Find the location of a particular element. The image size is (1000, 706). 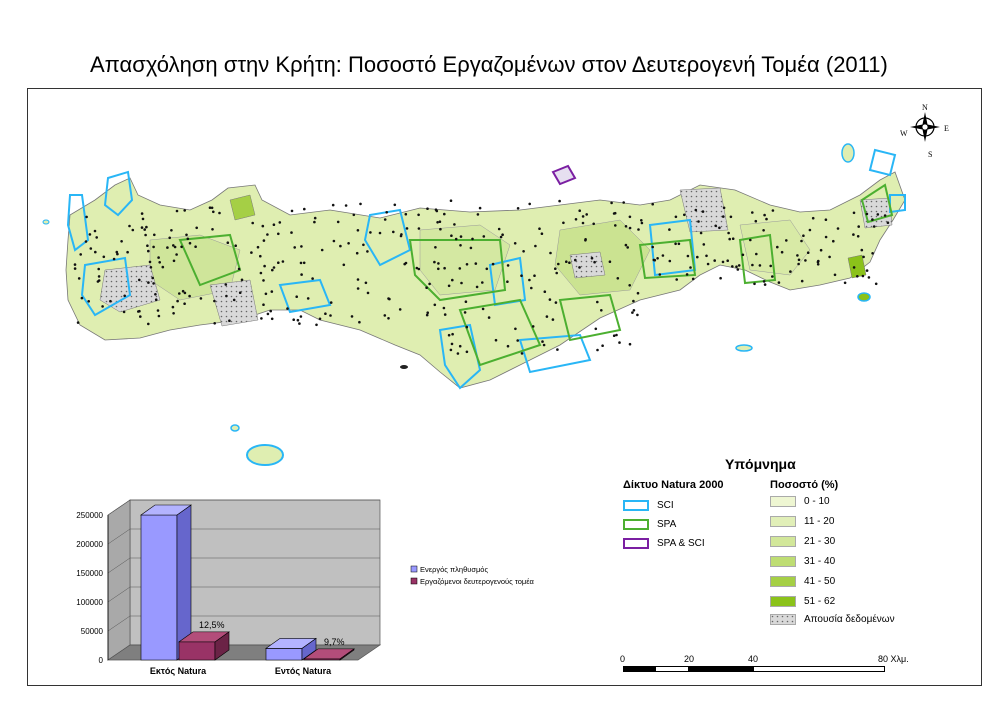

legend-label: SPA is located at coordinates (667, 524).